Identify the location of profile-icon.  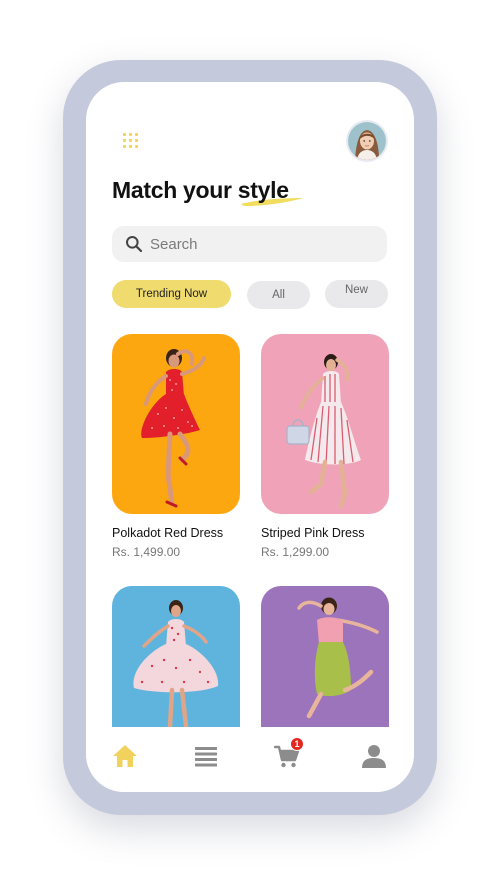
(374, 756).